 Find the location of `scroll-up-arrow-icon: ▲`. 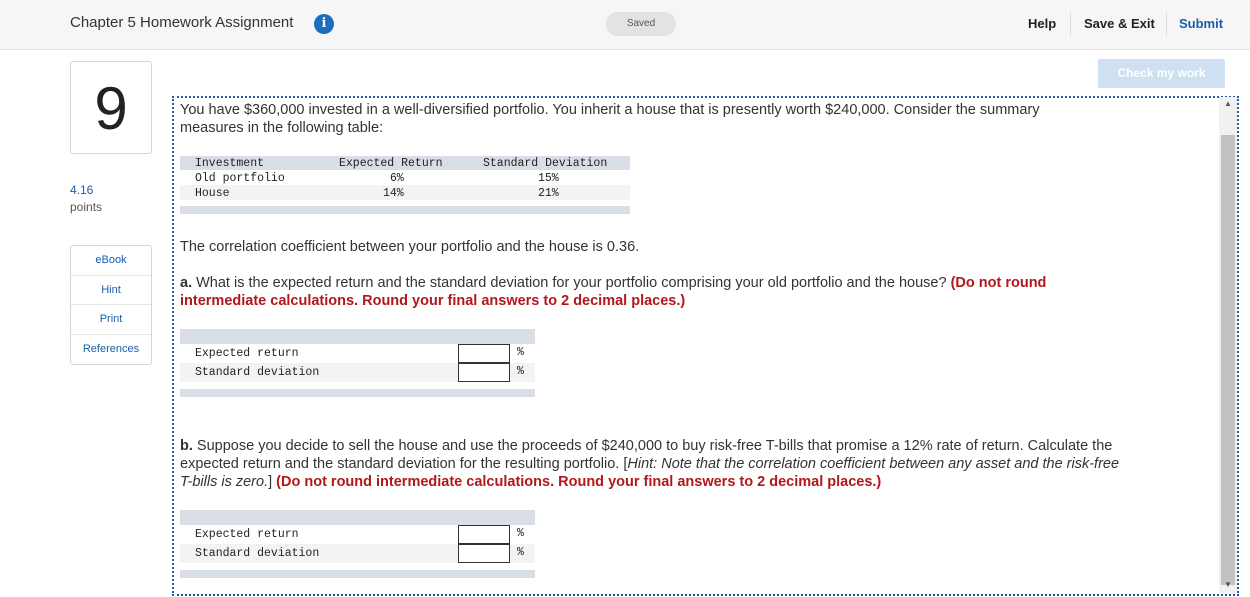

scroll-up-arrow-icon: ▲ is located at coordinates (1228, 103).